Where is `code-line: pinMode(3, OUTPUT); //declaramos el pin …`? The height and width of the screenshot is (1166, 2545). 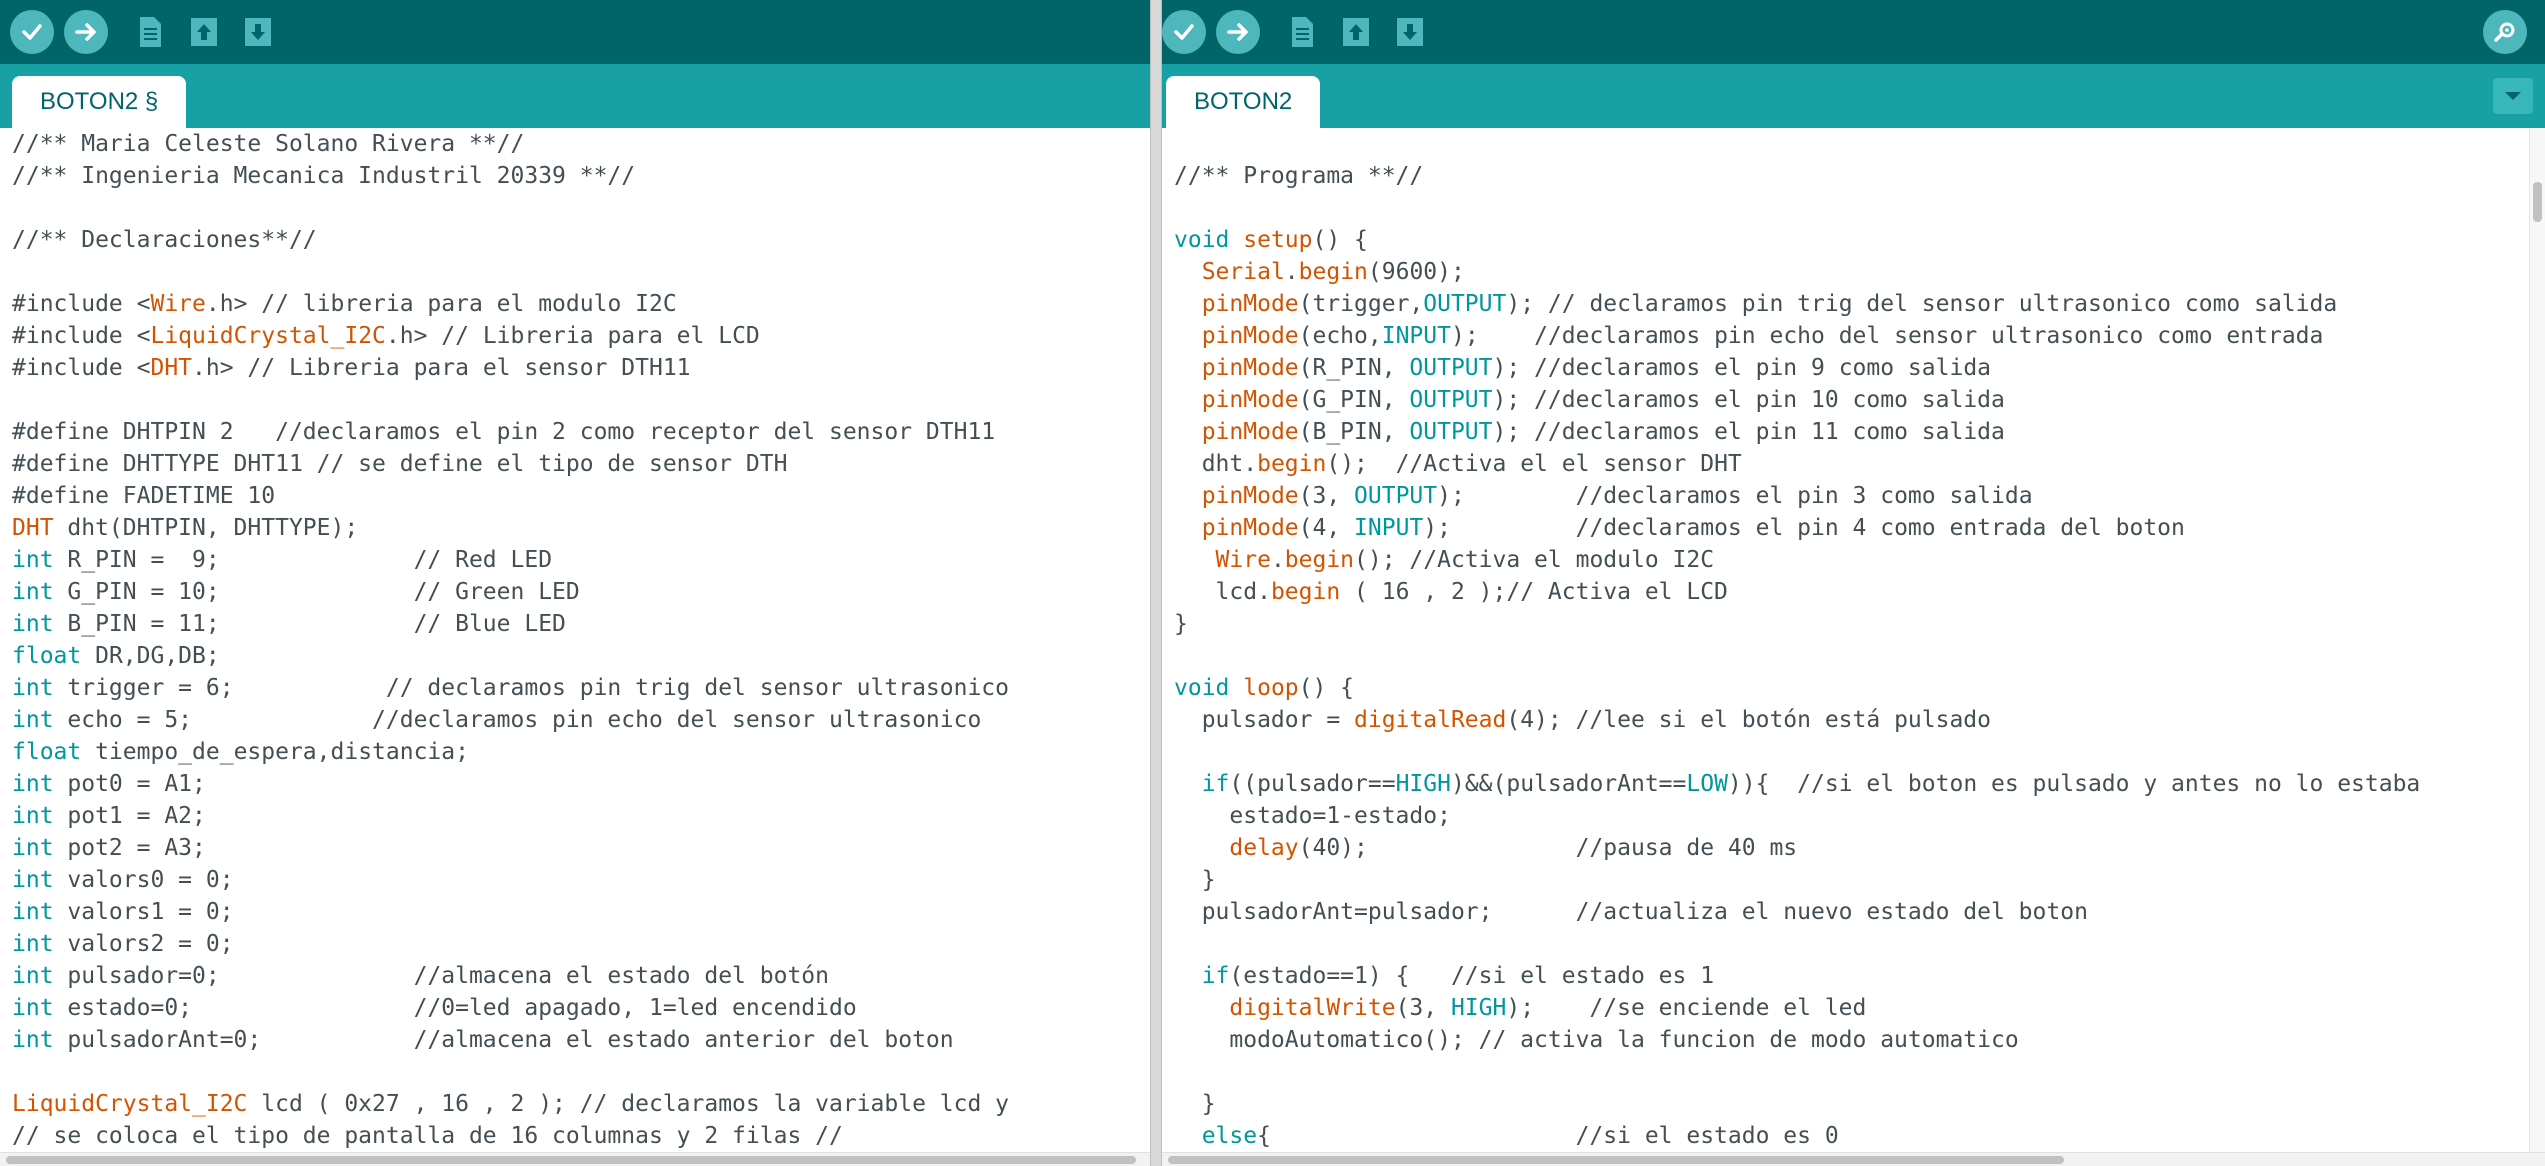 code-line: pinMode(3, OUTPUT); //declaramos el pin … is located at coordinates (1851, 496).